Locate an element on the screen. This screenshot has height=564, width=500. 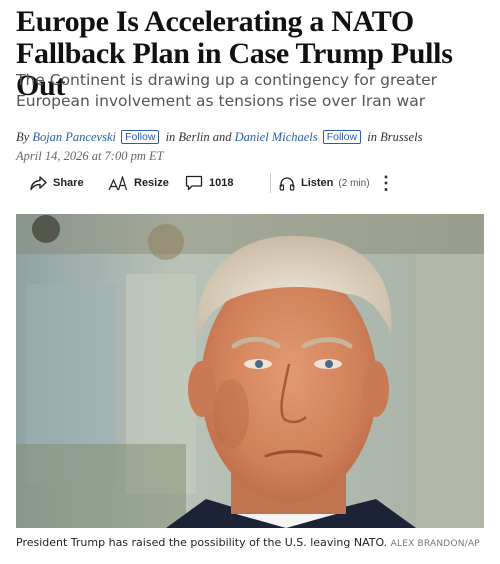
author-link-2: Daniel Michaels is located at coordinates (276, 137).